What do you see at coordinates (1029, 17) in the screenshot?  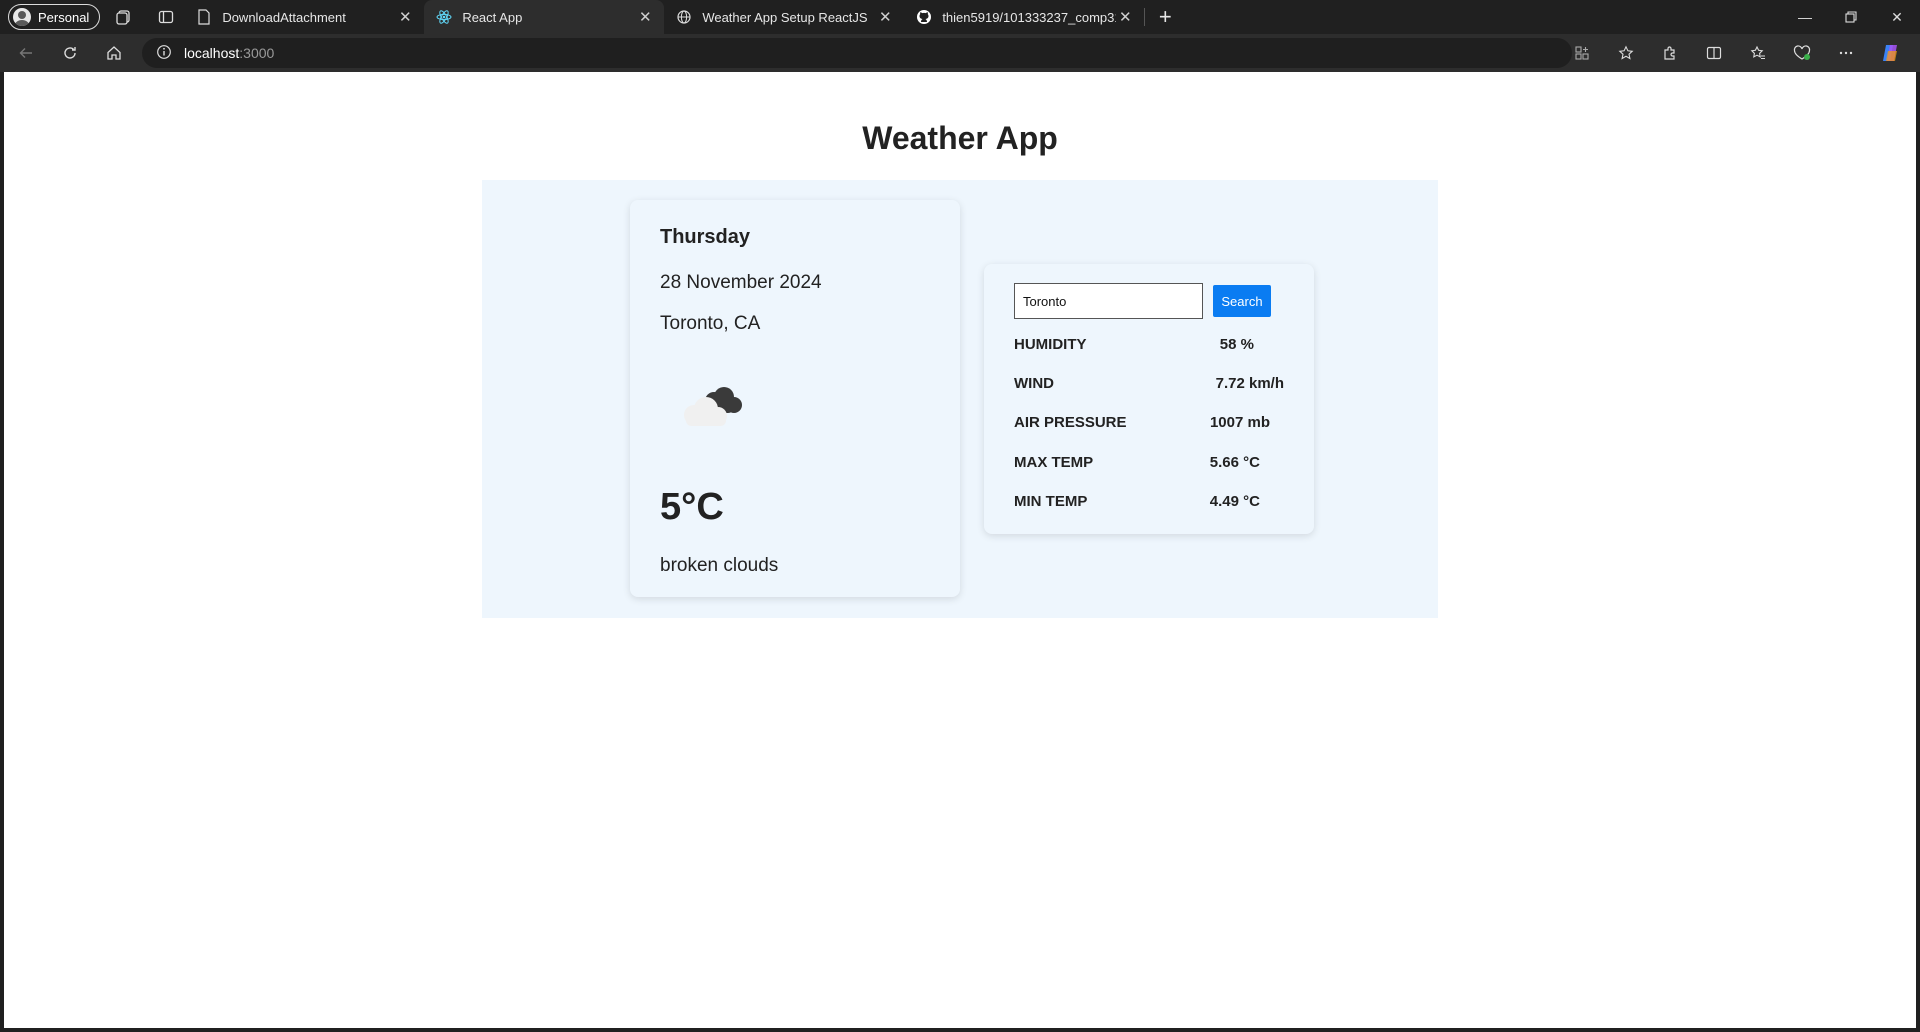 I see `tab-label: thien5919/101333237_comp3123` at bounding box center [1029, 17].